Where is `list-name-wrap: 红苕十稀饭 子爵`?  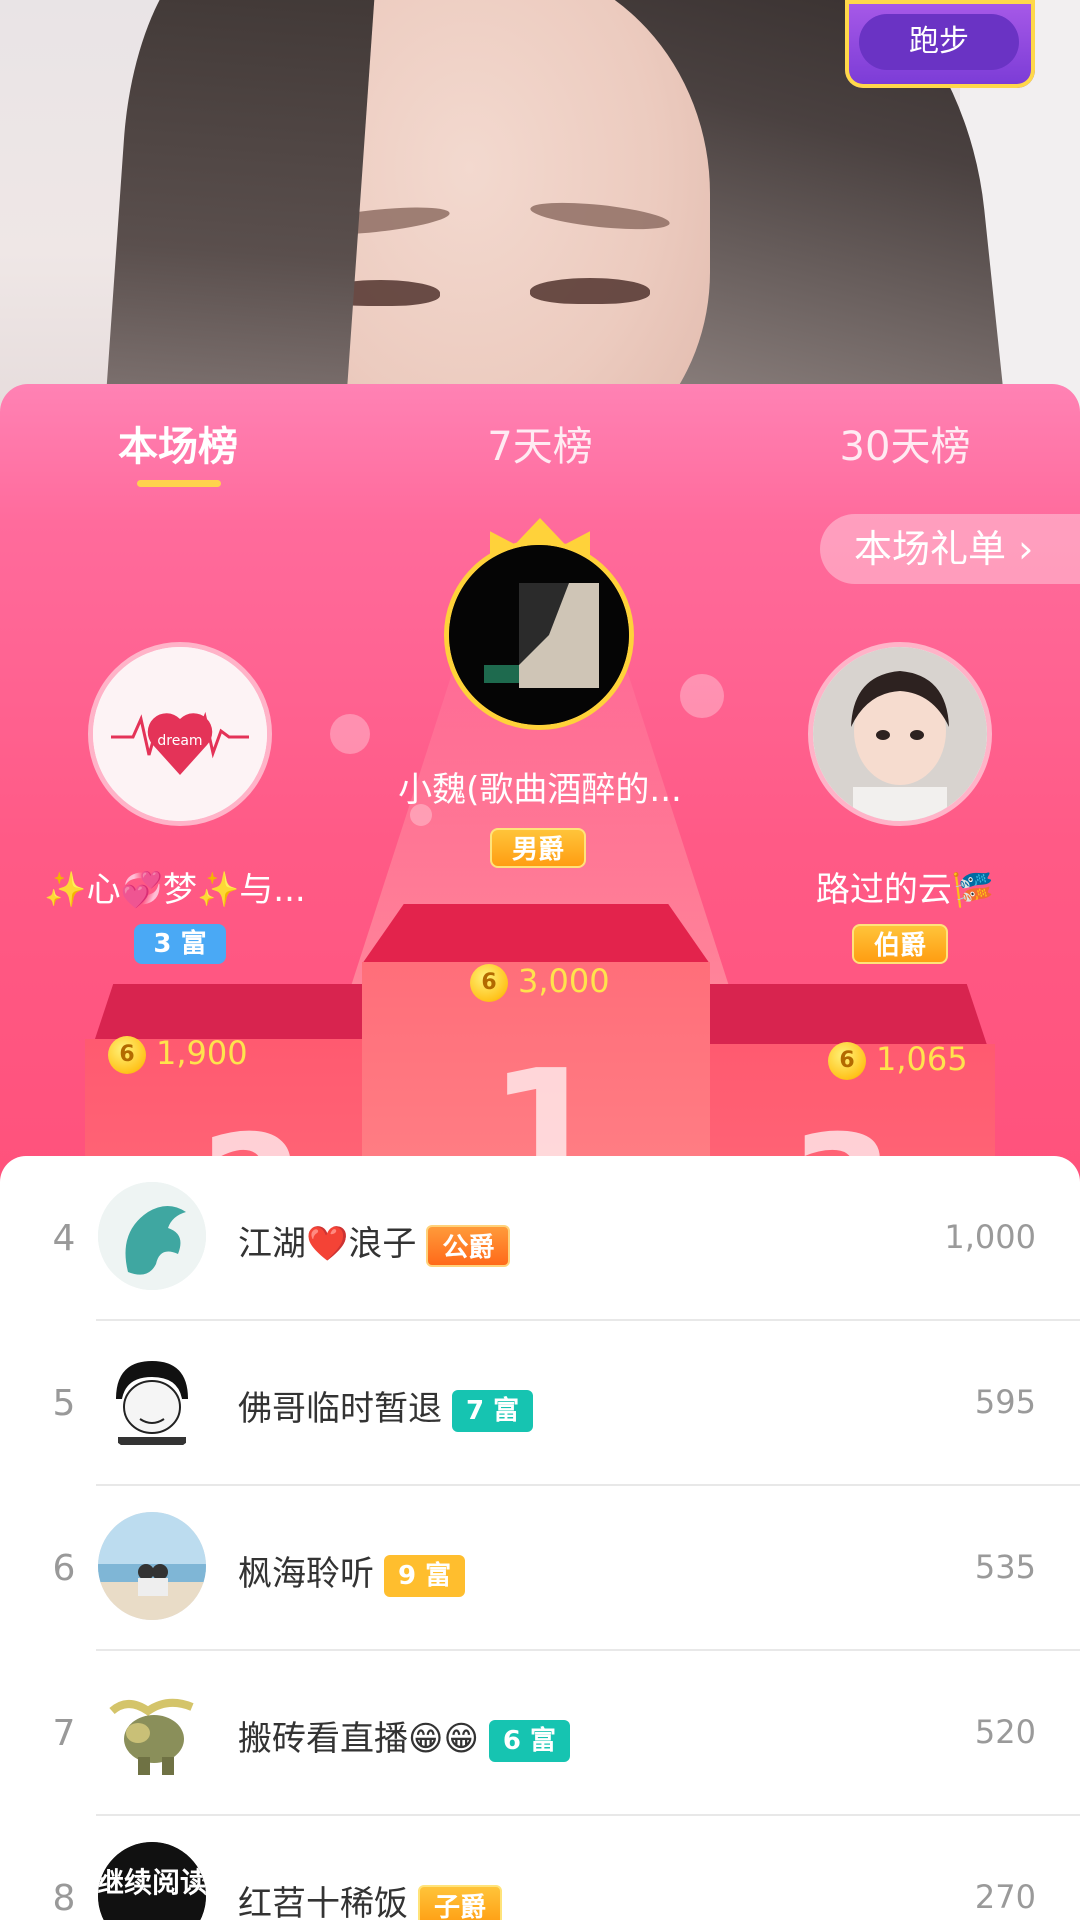 list-name-wrap: 红苕十稀饭 子爵 is located at coordinates (370, 1898).